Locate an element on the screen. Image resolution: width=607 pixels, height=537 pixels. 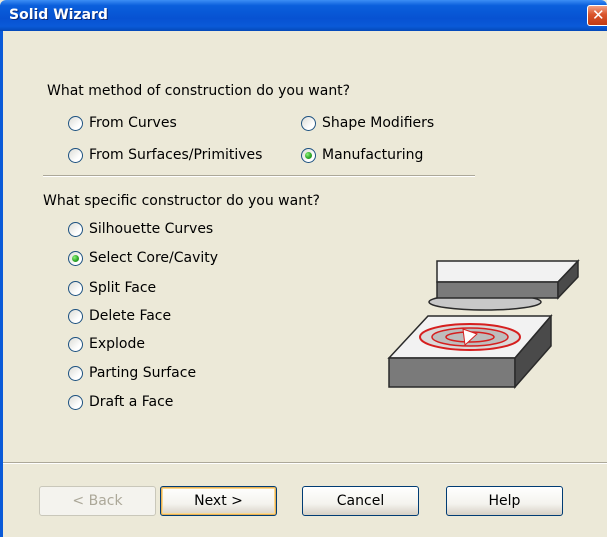
button-bar-separator is located at coordinates (305, 463).